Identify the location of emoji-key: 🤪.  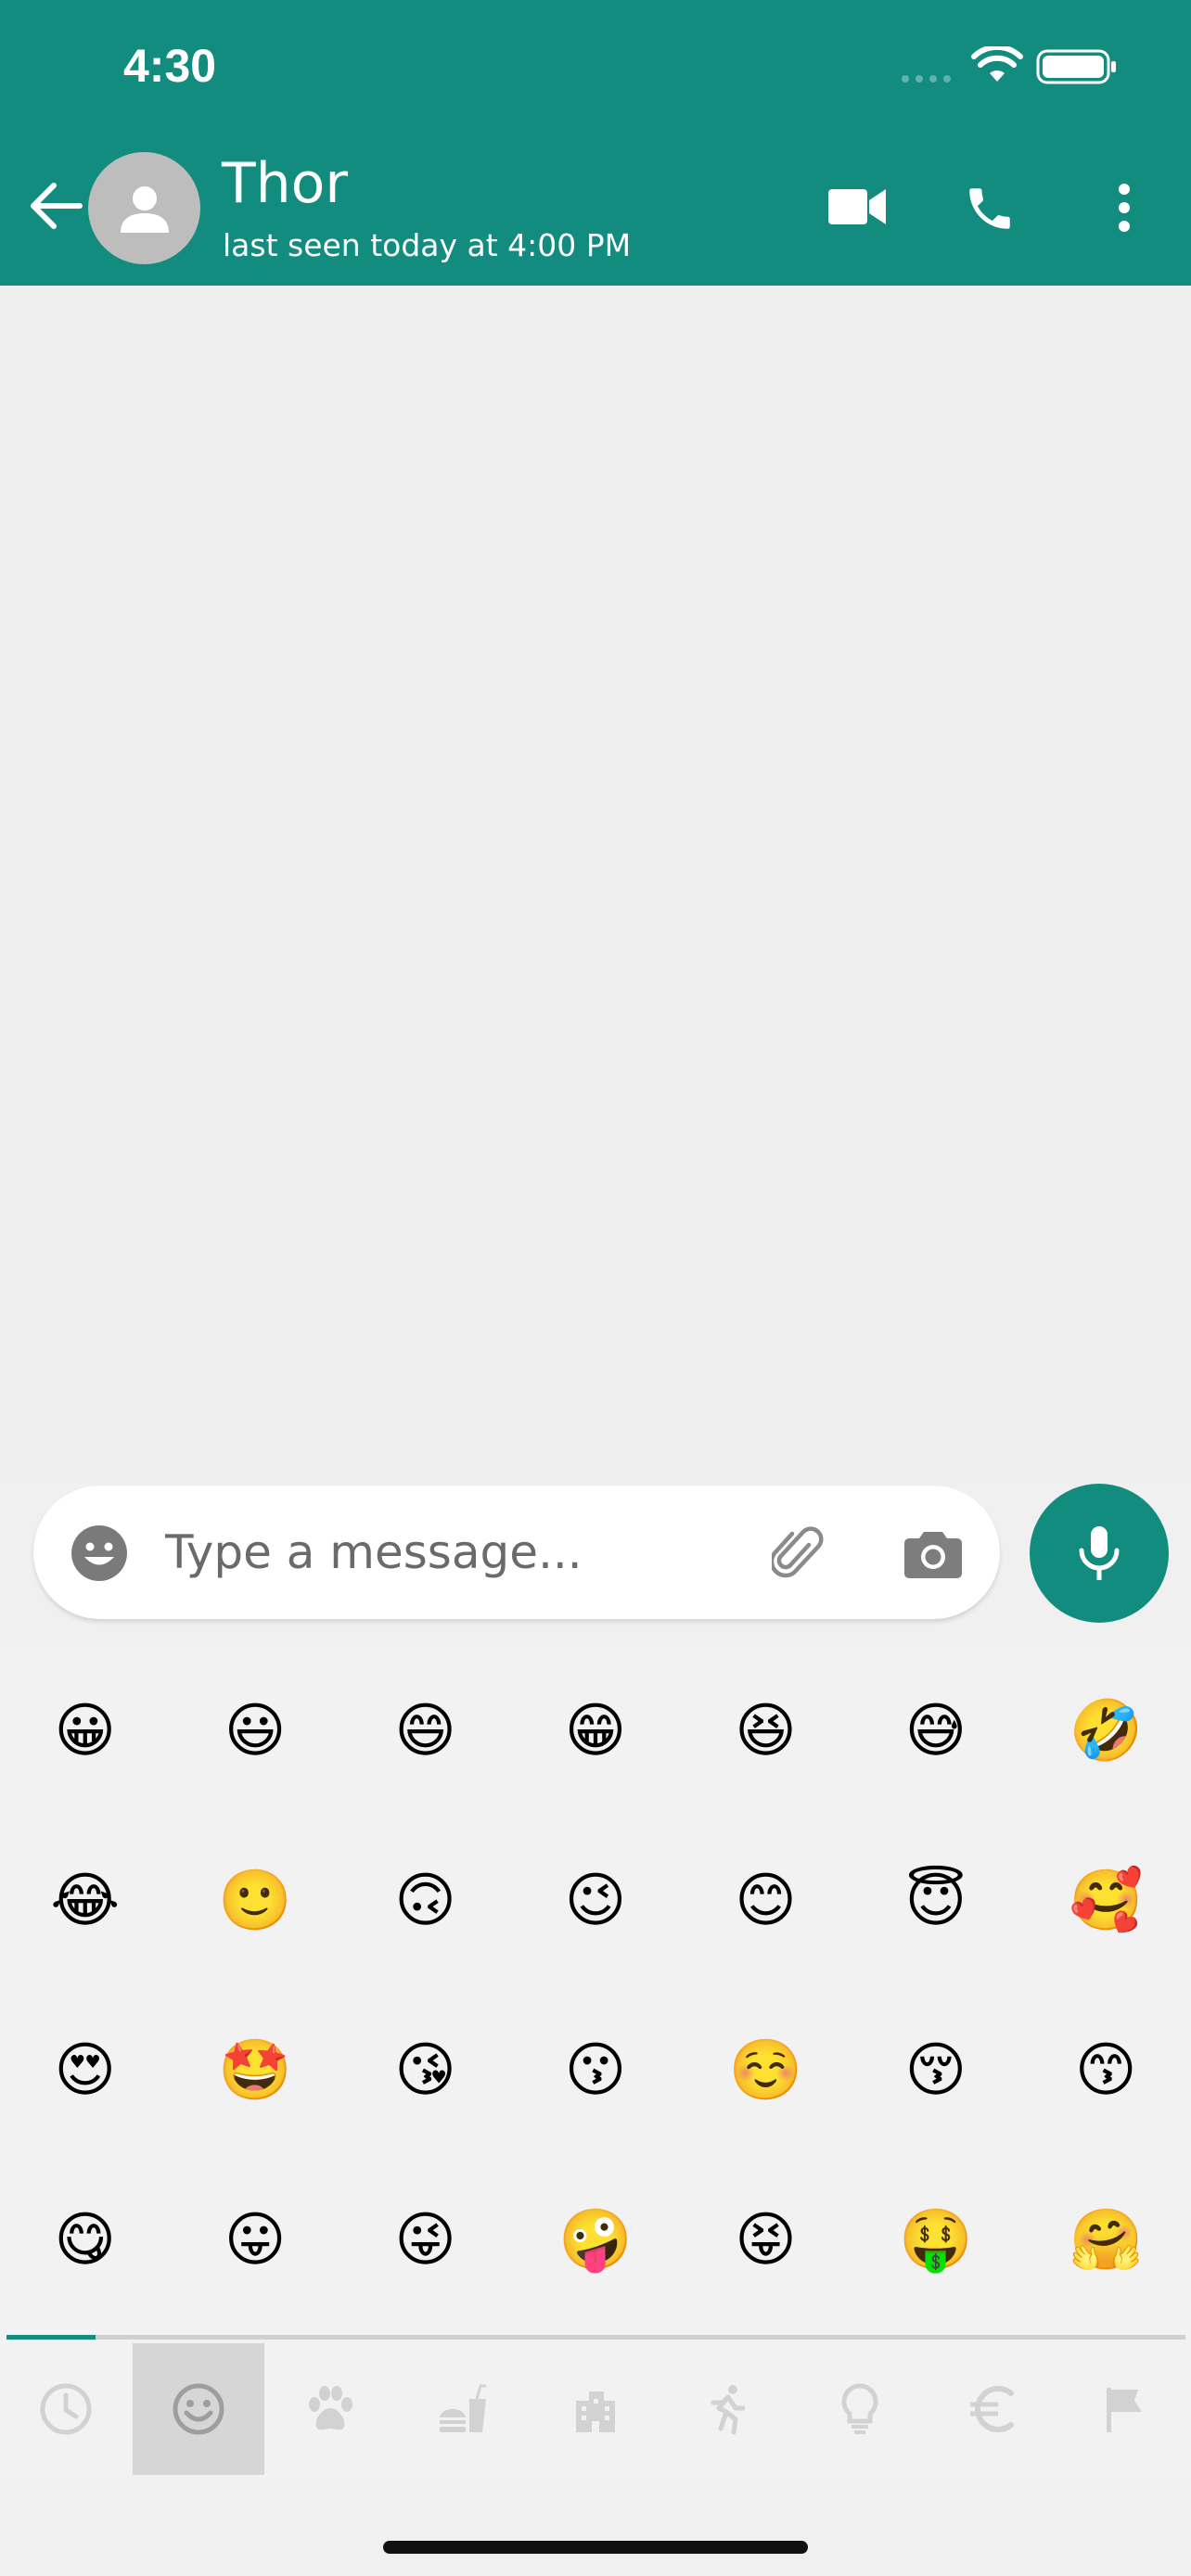
(595, 2240).